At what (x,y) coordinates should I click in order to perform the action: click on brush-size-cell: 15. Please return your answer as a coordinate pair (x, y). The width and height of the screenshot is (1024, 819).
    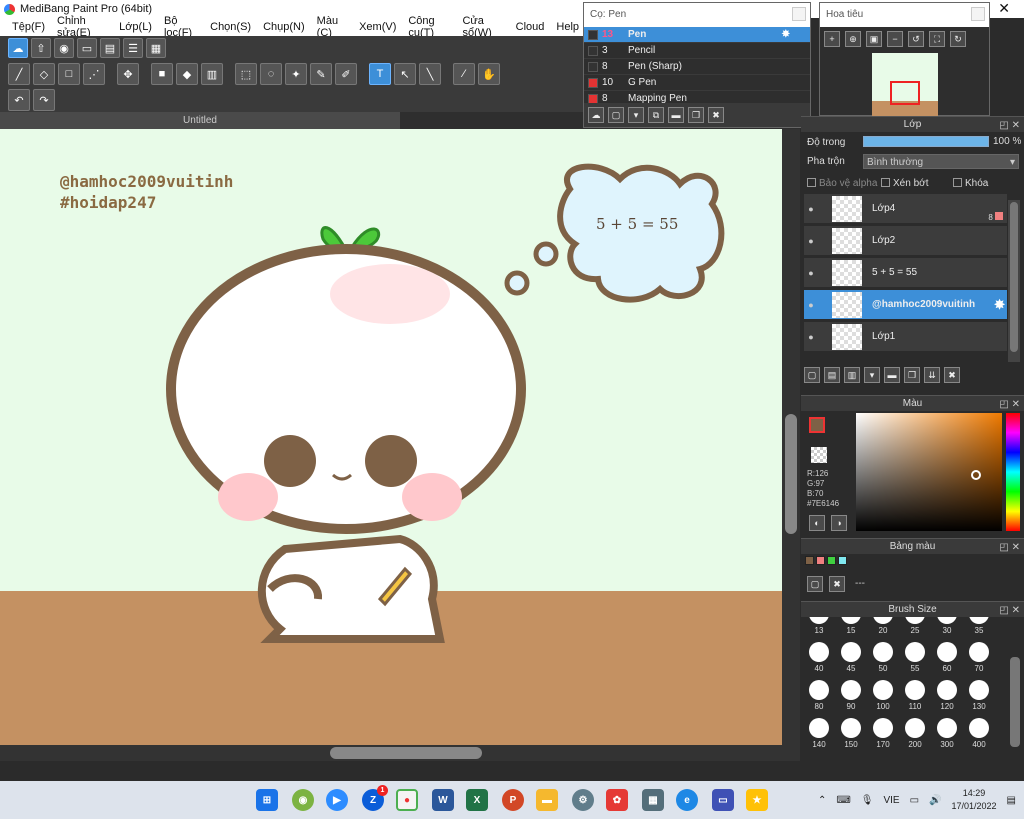
    Looking at the image, I should click on (851, 626).